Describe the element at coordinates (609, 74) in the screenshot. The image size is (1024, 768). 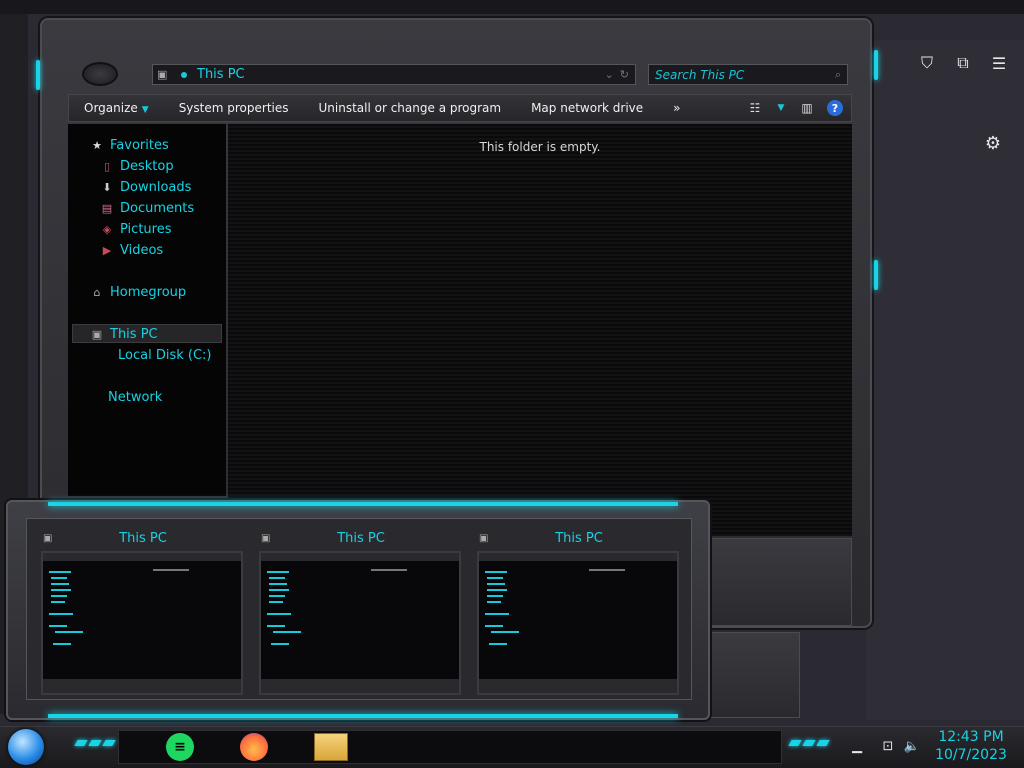
I see `chevron-down-icon: ⌄` at that location.